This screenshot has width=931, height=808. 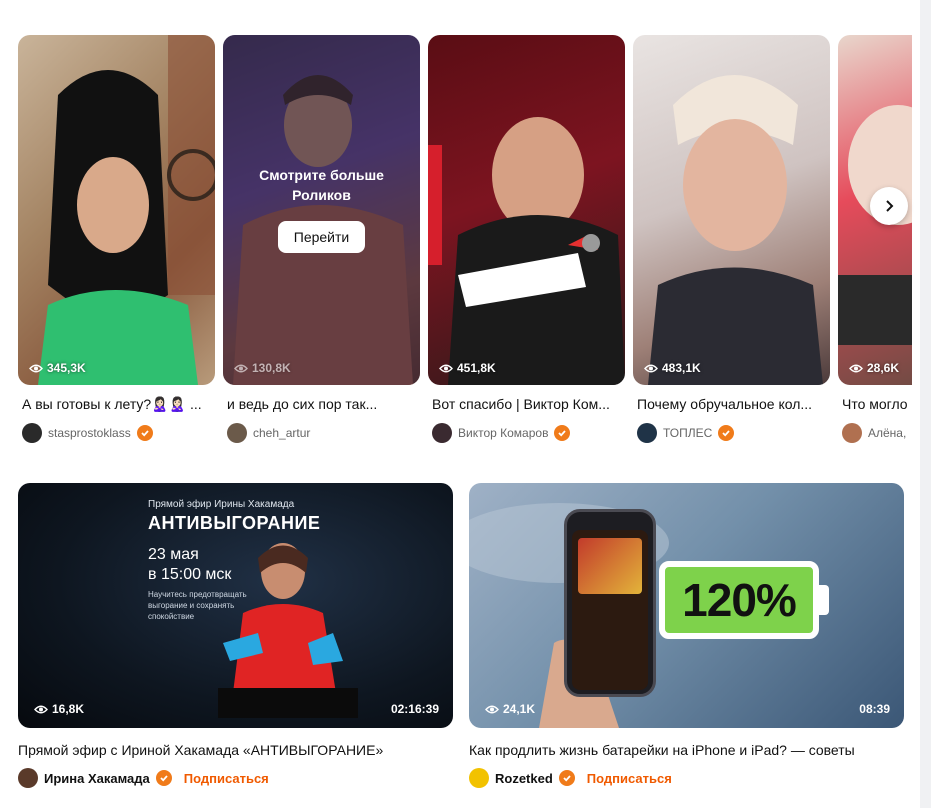 I want to click on short-channel: cheh_artur, so click(x=268, y=433).